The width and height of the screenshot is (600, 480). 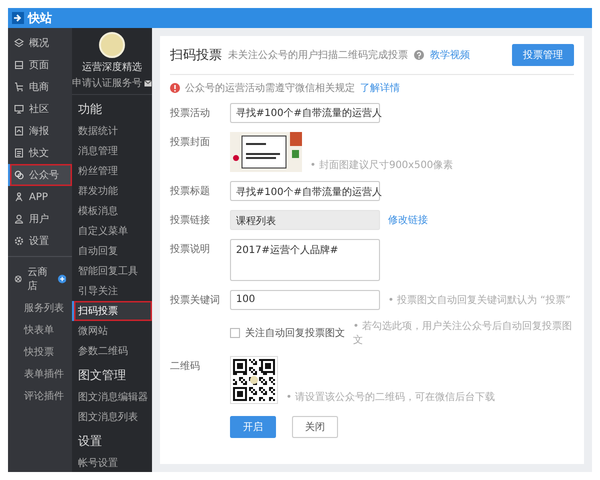 What do you see at coordinates (40, 87) in the screenshot?
I see `sidebar-item: 电商` at bounding box center [40, 87].